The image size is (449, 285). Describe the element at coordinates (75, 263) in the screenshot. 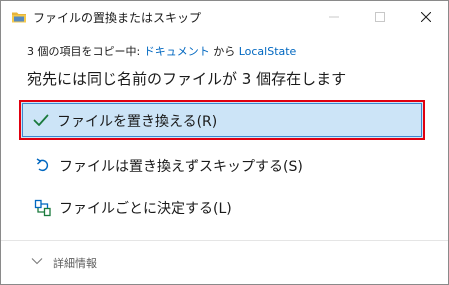

I see `details-label: 詳細情報` at that location.